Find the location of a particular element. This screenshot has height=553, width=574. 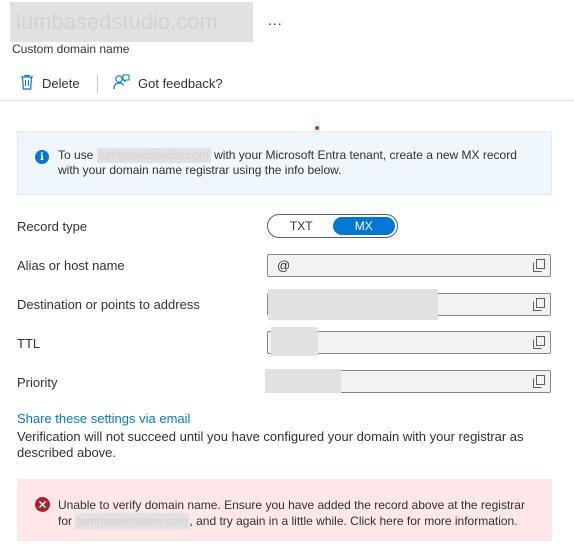

destination-field is located at coordinates (409, 304).